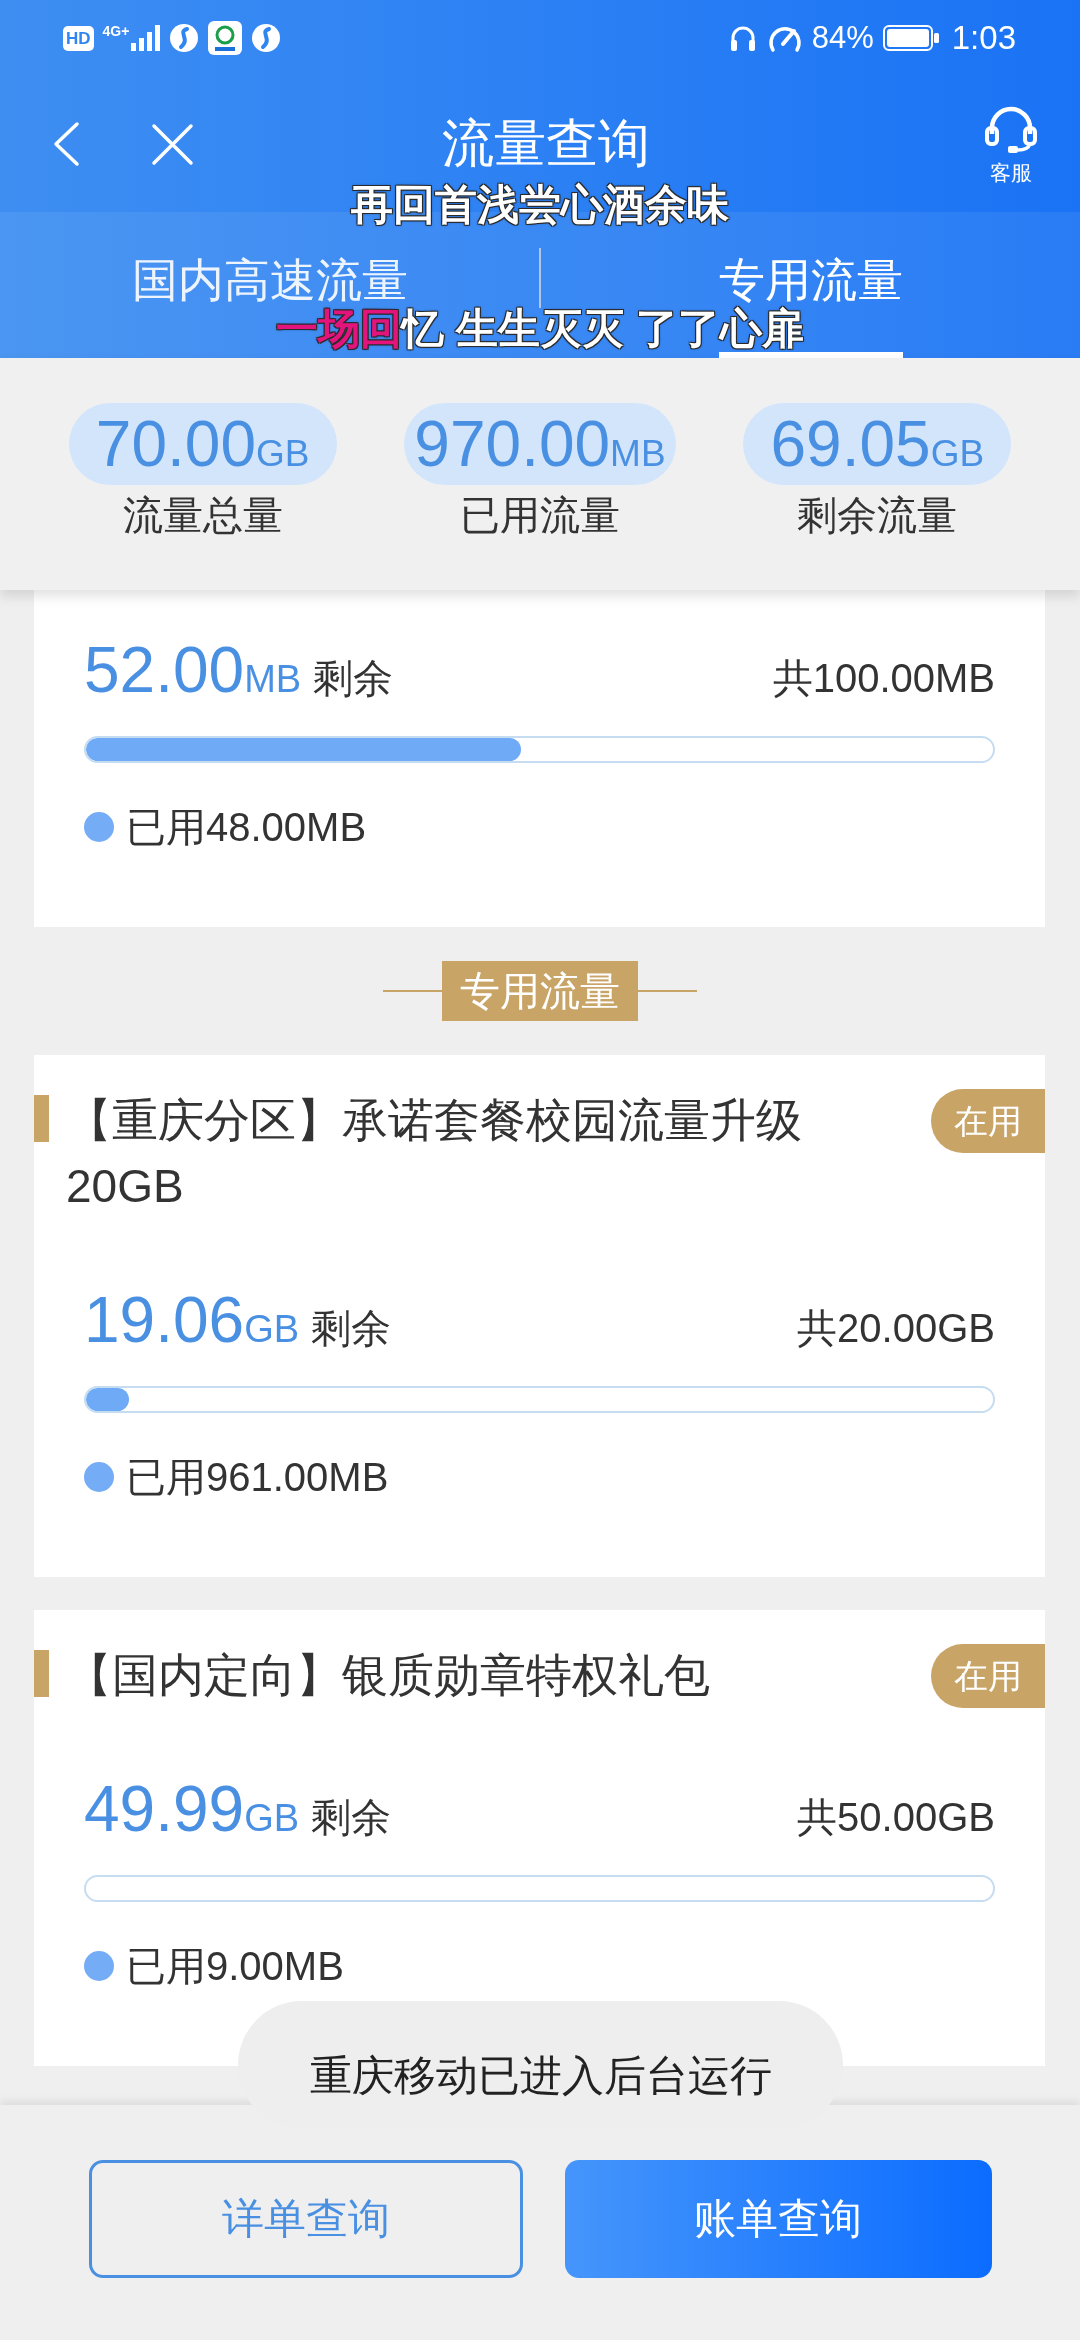 Image resolution: width=1080 pixels, height=2340 pixels. What do you see at coordinates (246, 827) in the screenshot?
I see `used-amount: 已用48.00MB` at bounding box center [246, 827].